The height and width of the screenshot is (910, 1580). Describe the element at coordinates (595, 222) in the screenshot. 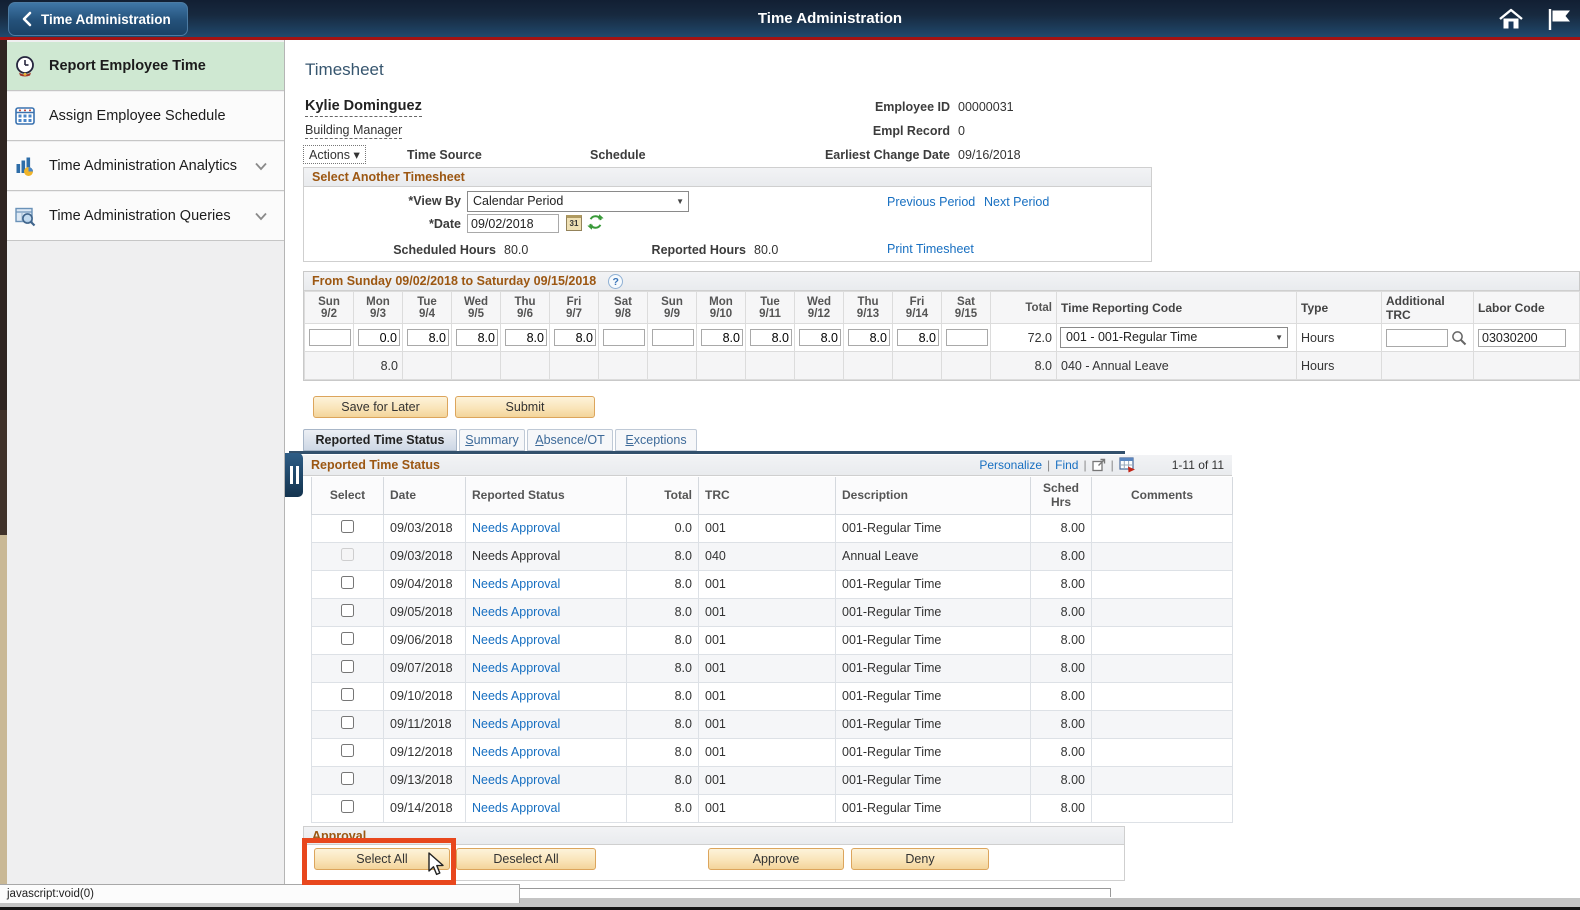

I see `refresh-icon` at that location.